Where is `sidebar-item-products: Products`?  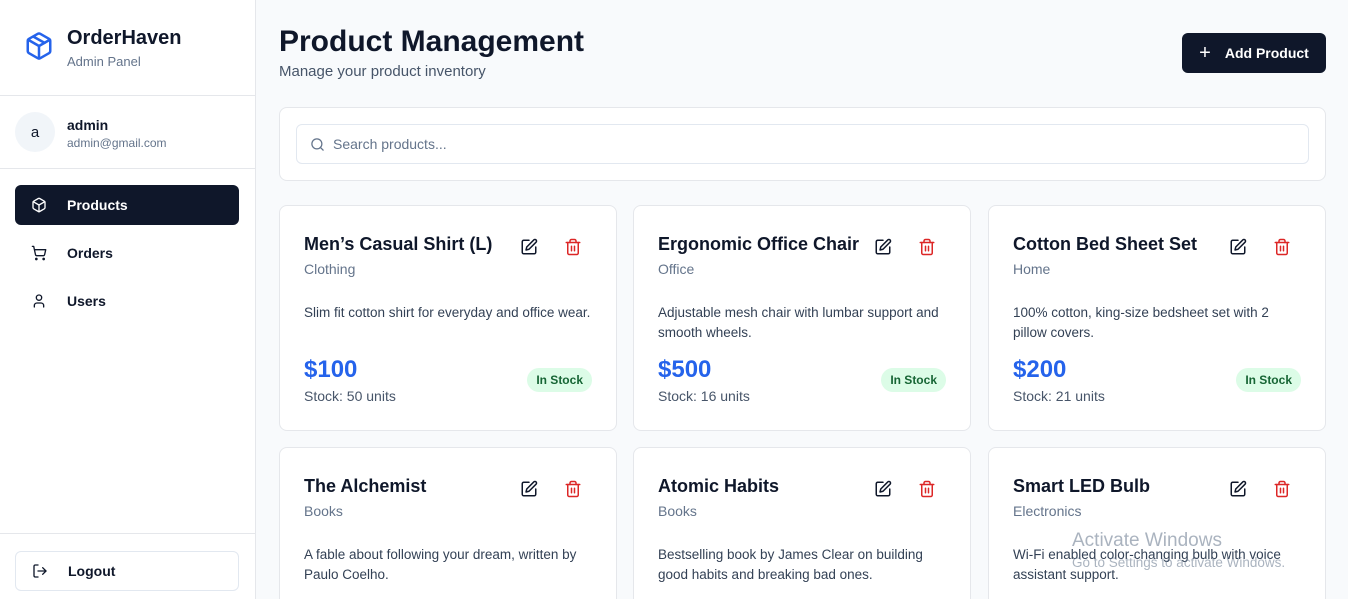 sidebar-item-products: Products is located at coordinates (127, 205).